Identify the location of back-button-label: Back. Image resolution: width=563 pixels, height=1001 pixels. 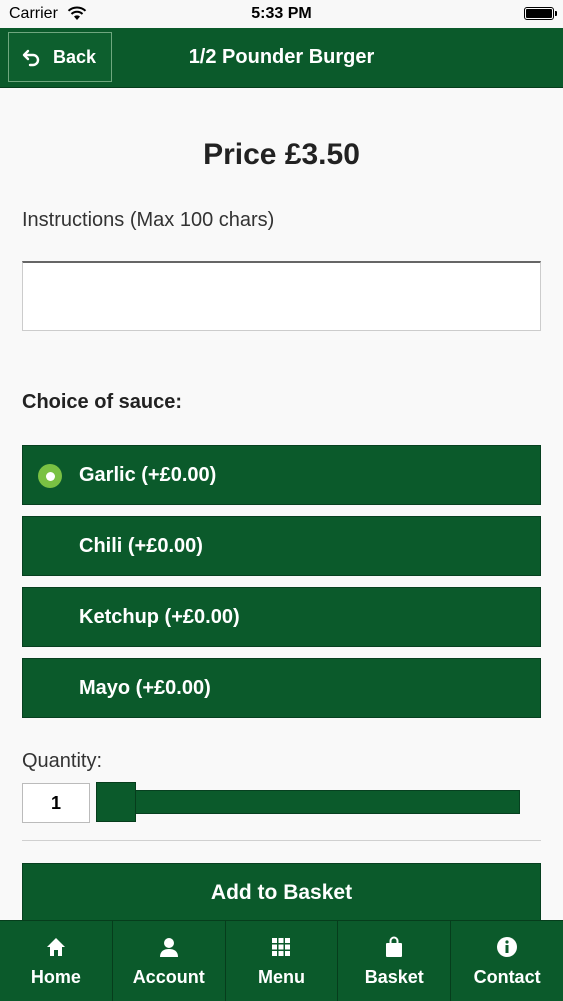
(75, 56).